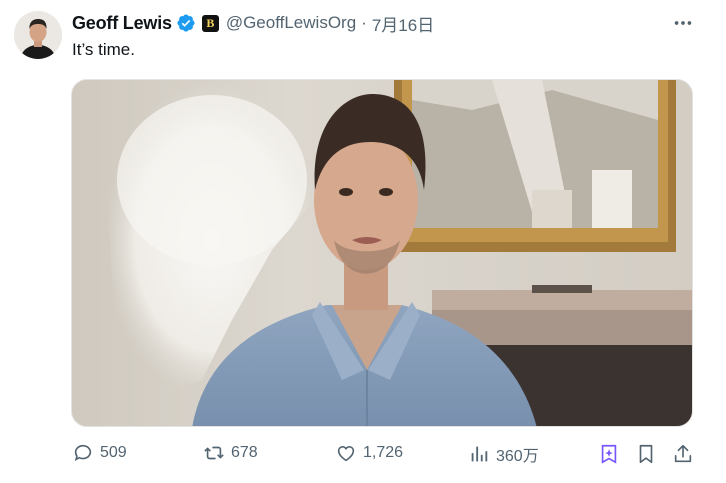 This screenshot has height=483, width=726. Describe the element at coordinates (403, 23) in the screenshot. I see `tweet-date: 7月16日` at that location.